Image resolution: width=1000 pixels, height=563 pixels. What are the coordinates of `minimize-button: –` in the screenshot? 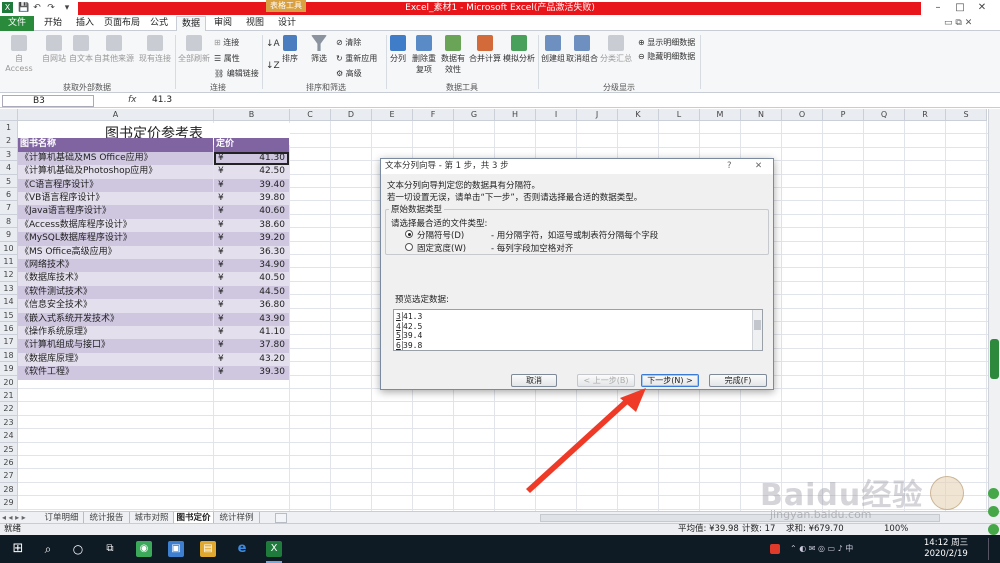 It's located at (938, 7).